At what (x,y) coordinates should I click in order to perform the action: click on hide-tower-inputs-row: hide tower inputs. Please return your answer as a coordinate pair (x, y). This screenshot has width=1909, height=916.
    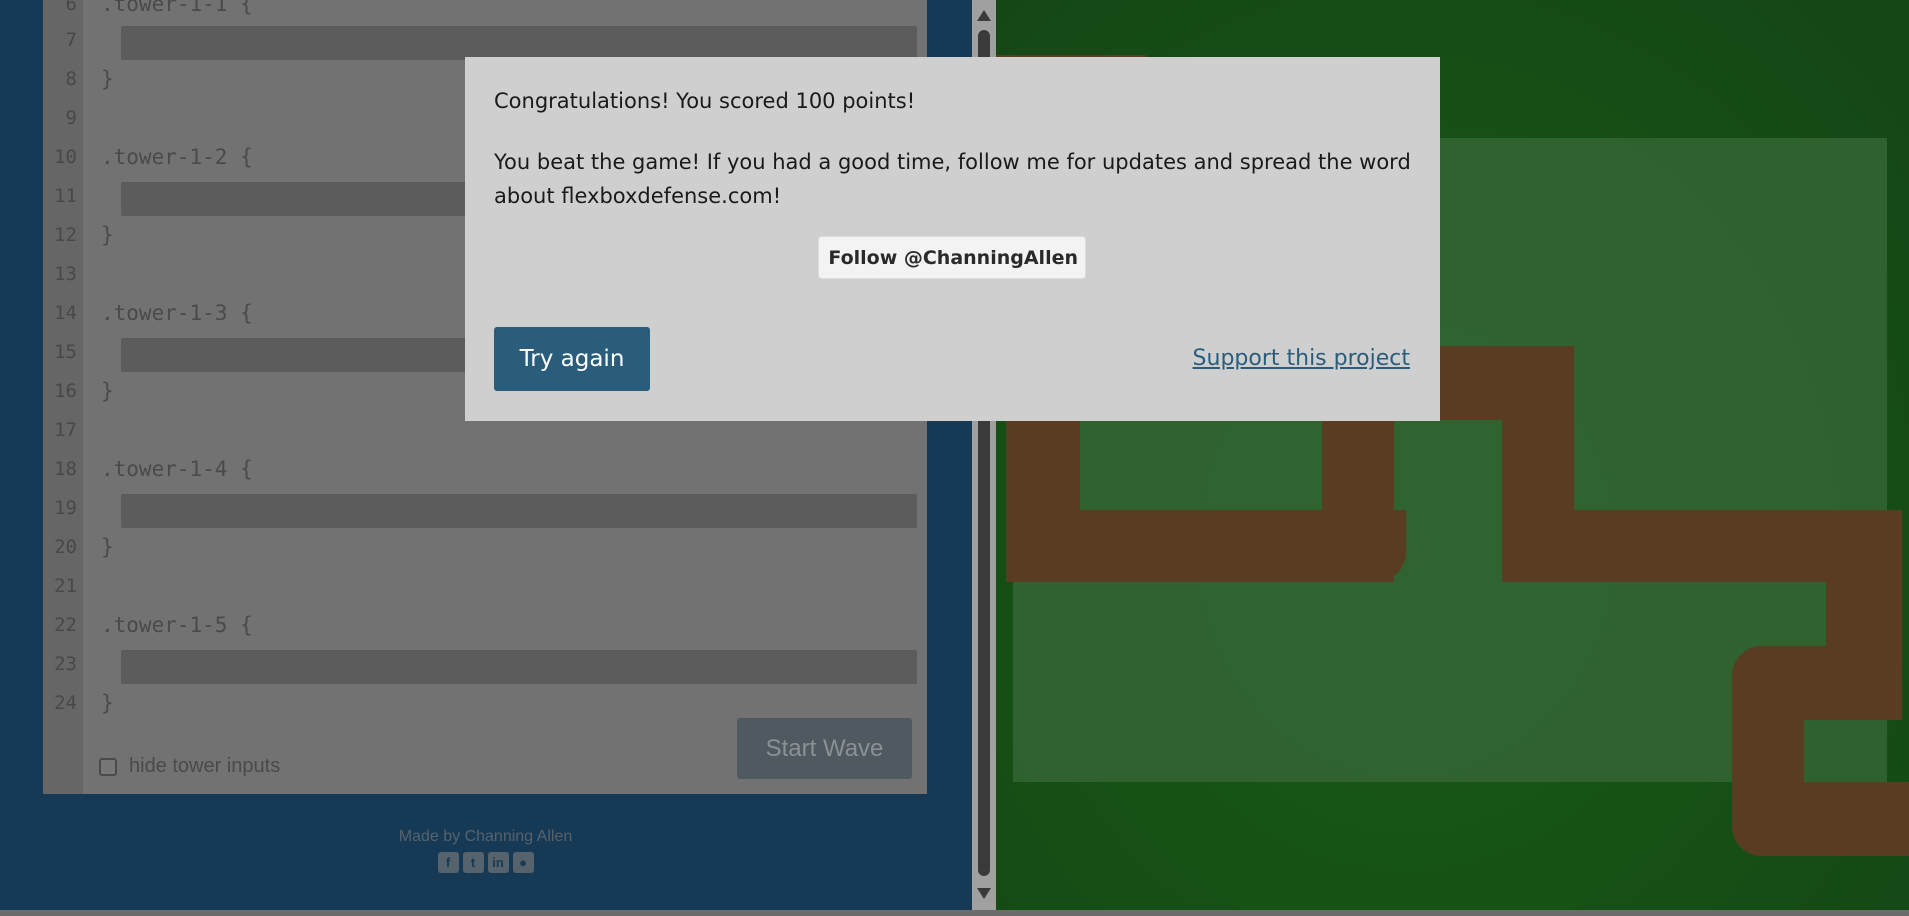
    Looking at the image, I should click on (189, 766).